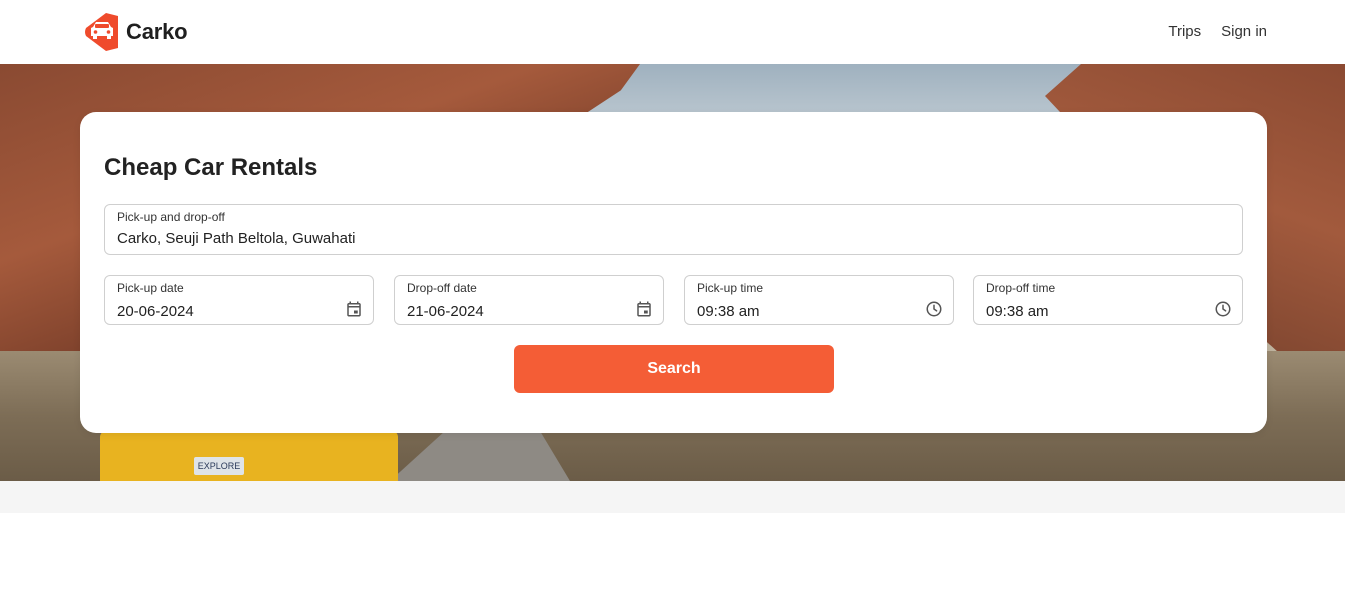  I want to click on dropoff-date-label: Drop-off date, so click(442, 288).